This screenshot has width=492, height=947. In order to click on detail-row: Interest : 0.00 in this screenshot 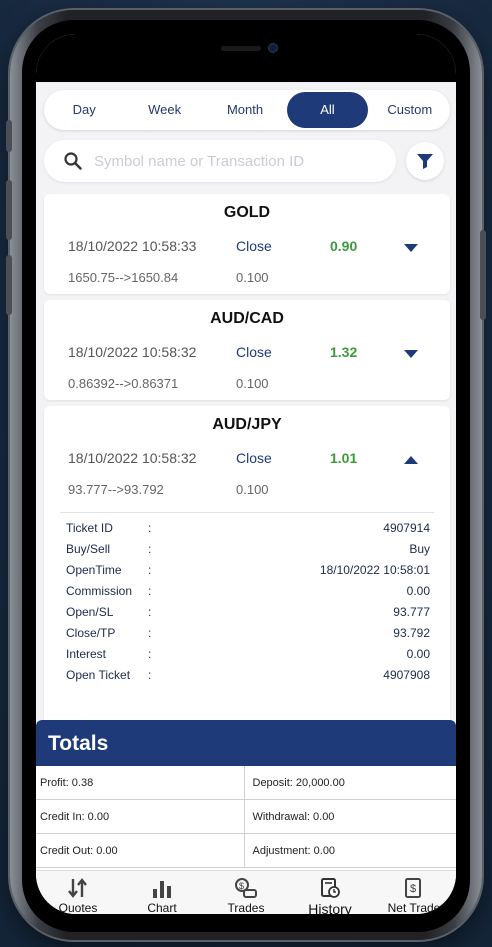, I will do `click(247, 653)`.